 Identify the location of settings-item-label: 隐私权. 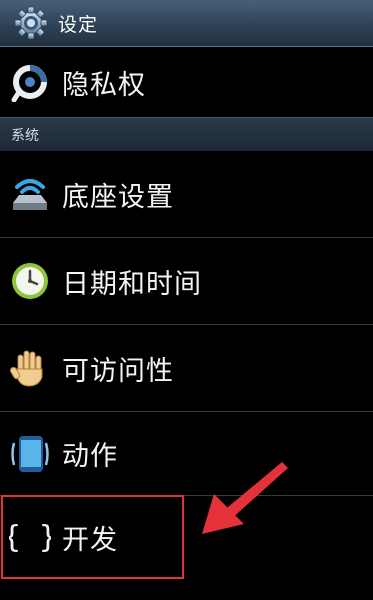
(104, 85).